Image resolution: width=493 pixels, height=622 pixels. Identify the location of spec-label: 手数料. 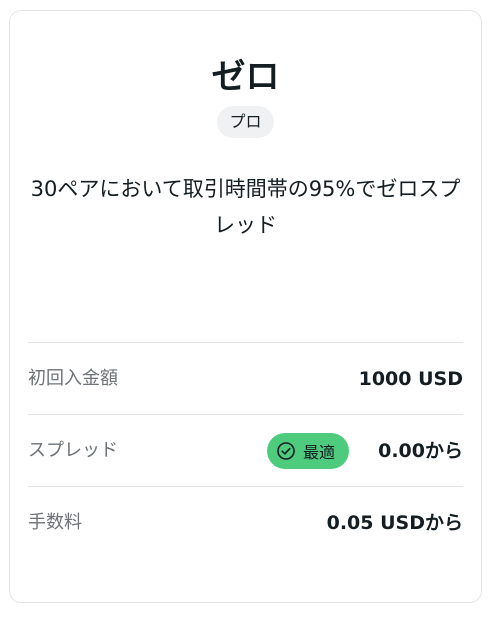
(55, 522).